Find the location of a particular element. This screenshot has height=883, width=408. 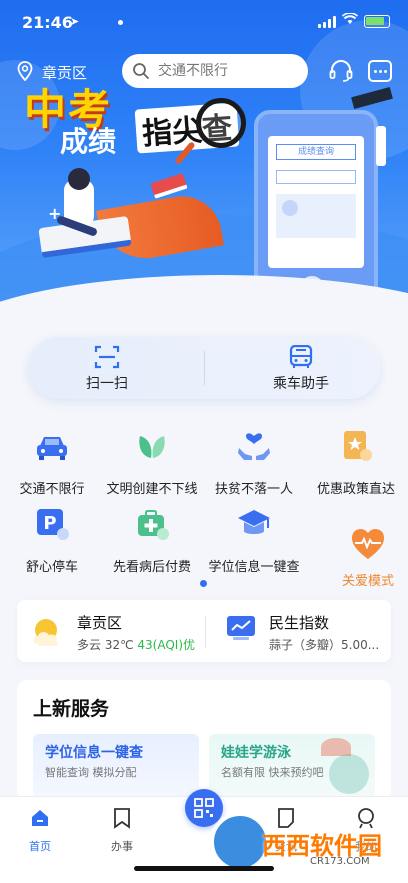

service-policy: 优惠政策直达 is located at coordinates (356, 462).